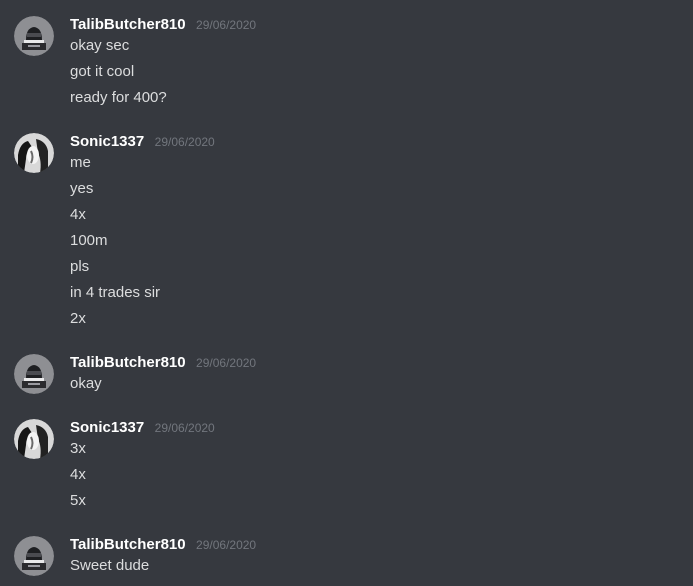 This screenshot has width=693, height=586. I want to click on message-text: yes, so click(82, 188).